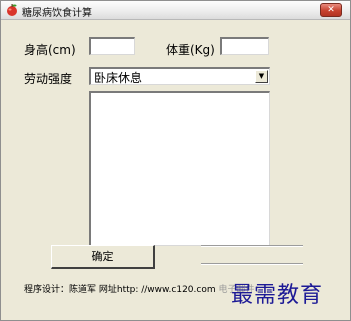 The width and height of the screenshot is (351, 321). I want to click on credit-text: 程序设计：陈道军 网址http: //www.c120.com, so click(120, 290).